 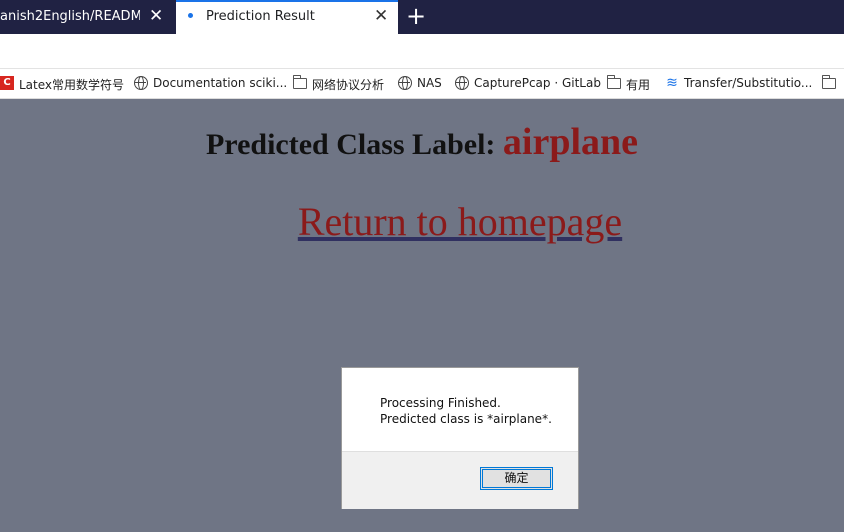 I want to click on bookmark-label: CapturePcap · GitLab, so click(x=537, y=83).